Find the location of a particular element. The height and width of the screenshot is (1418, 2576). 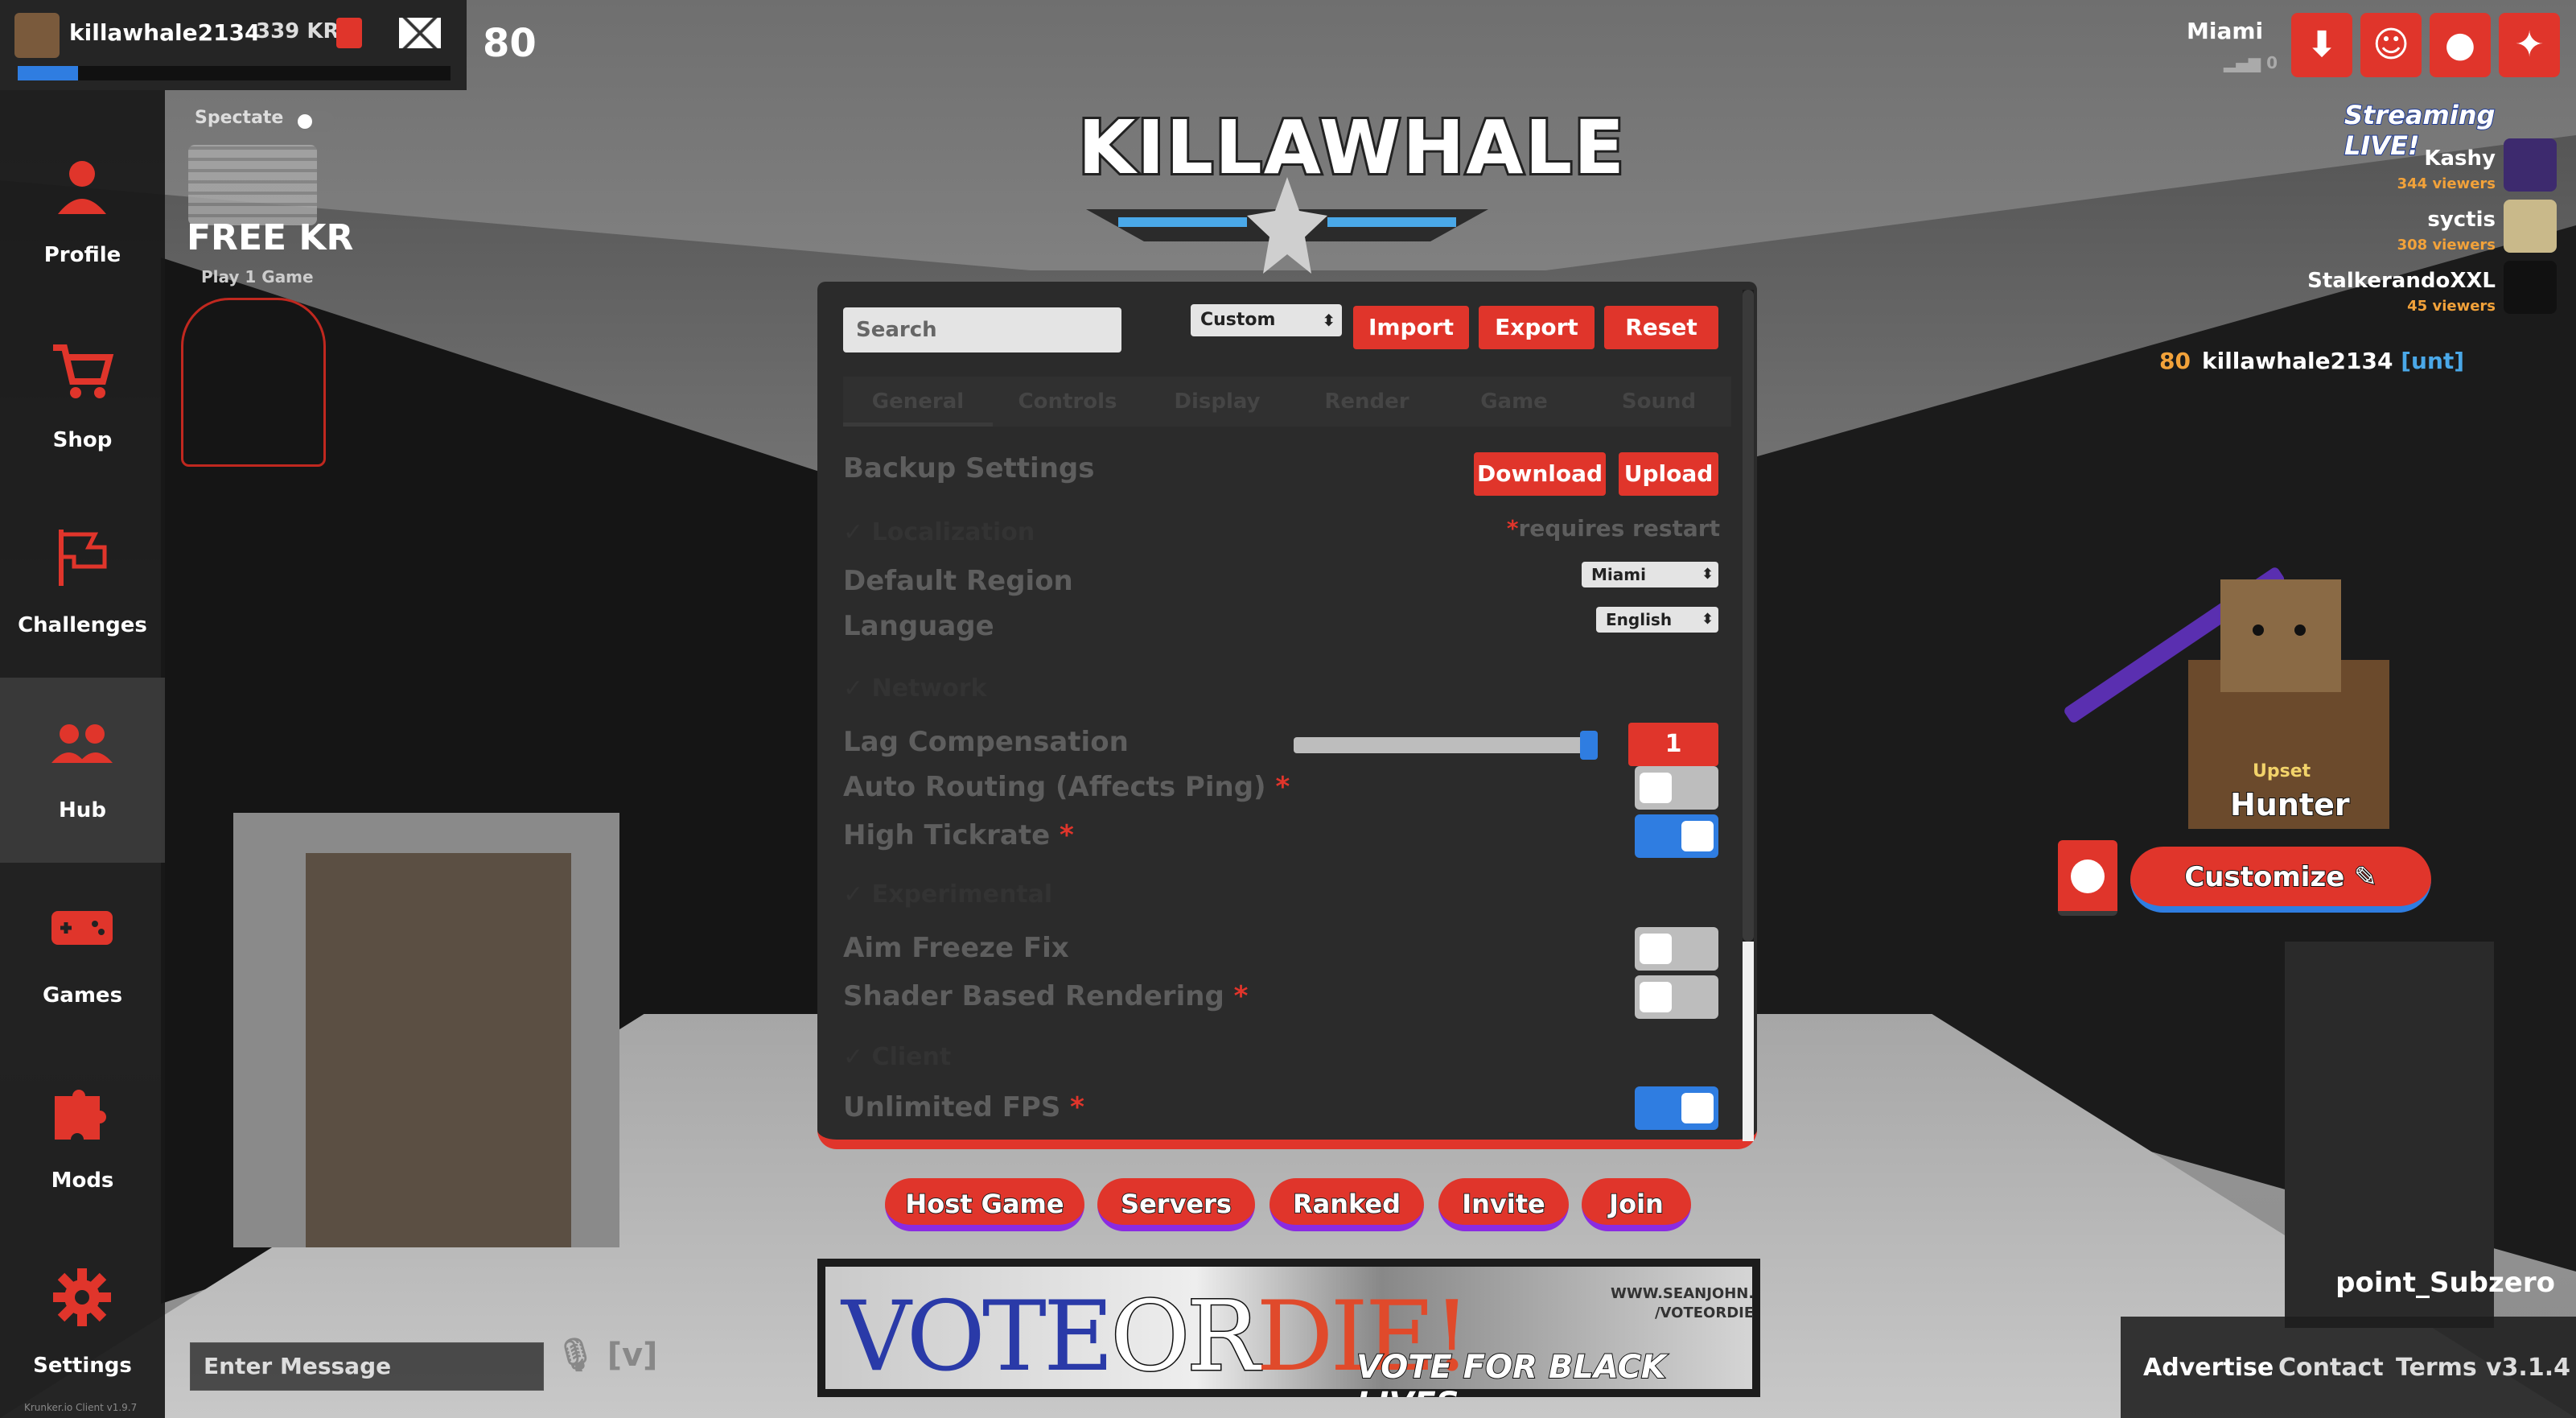

streamer-name: Kashy is located at coordinates (2460, 158).